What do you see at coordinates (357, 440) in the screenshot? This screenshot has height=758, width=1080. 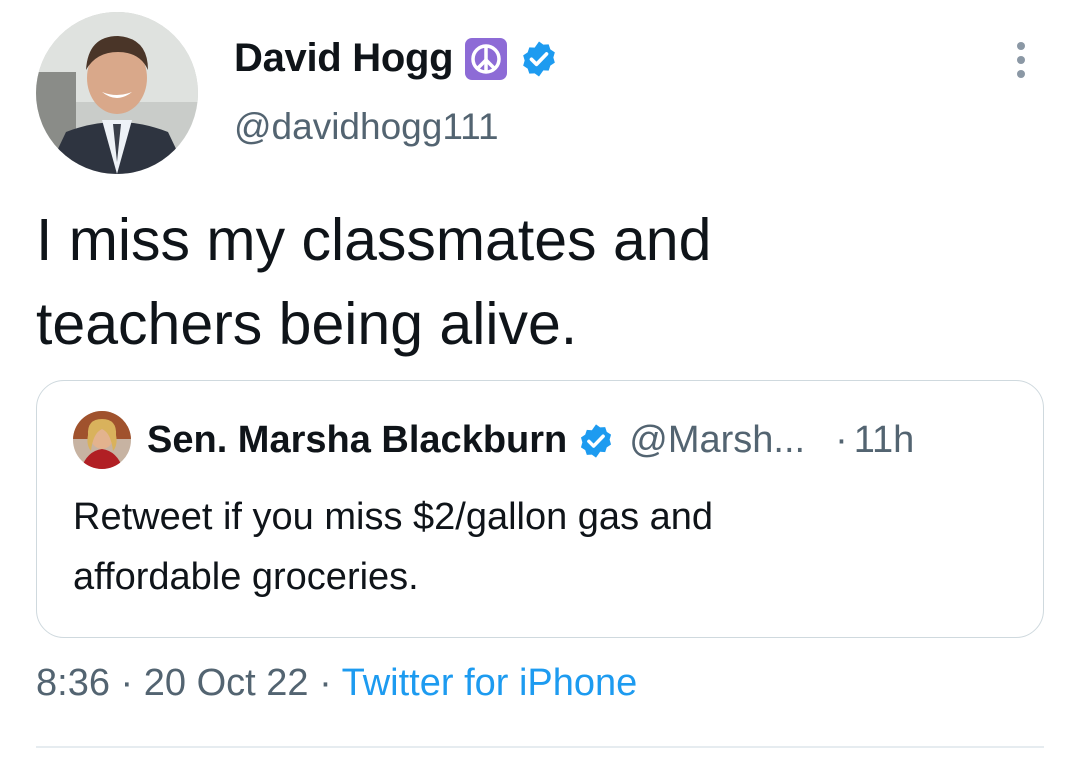 I see `quoted-author-name: Sen. Marsha Blackburn` at bounding box center [357, 440].